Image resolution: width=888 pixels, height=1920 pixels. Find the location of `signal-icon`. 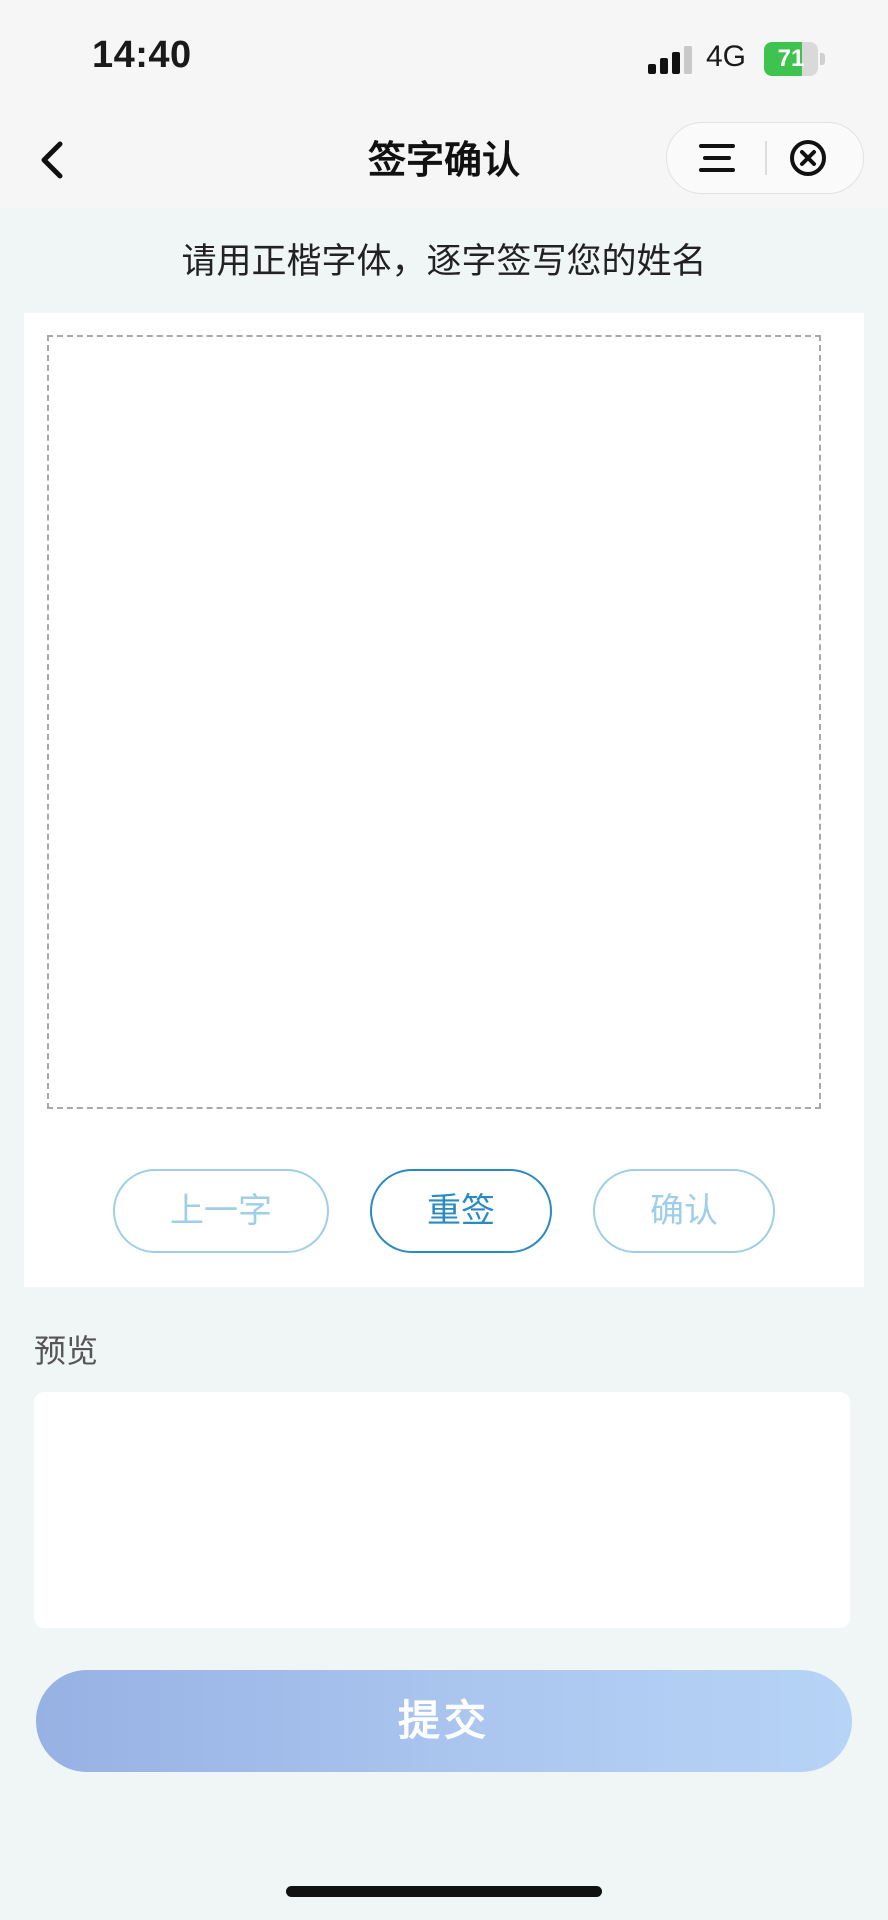

signal-icon is located at coordinates (670, 60).